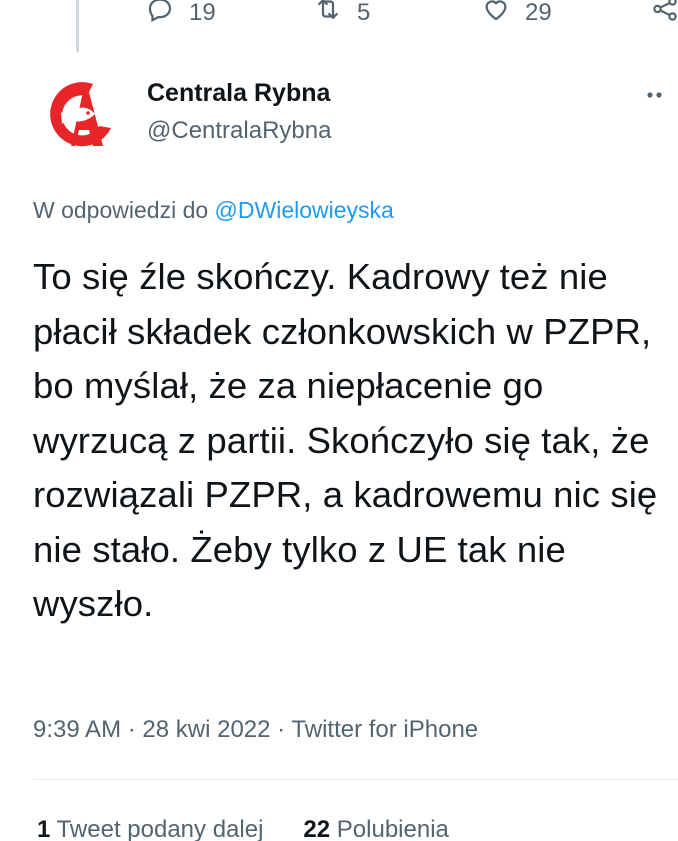  What do you see at coordinates (304, 210) in the screenshot?
I see `reply-to-mention-link: @DWielowieyska` at bounding box center [304, 210].